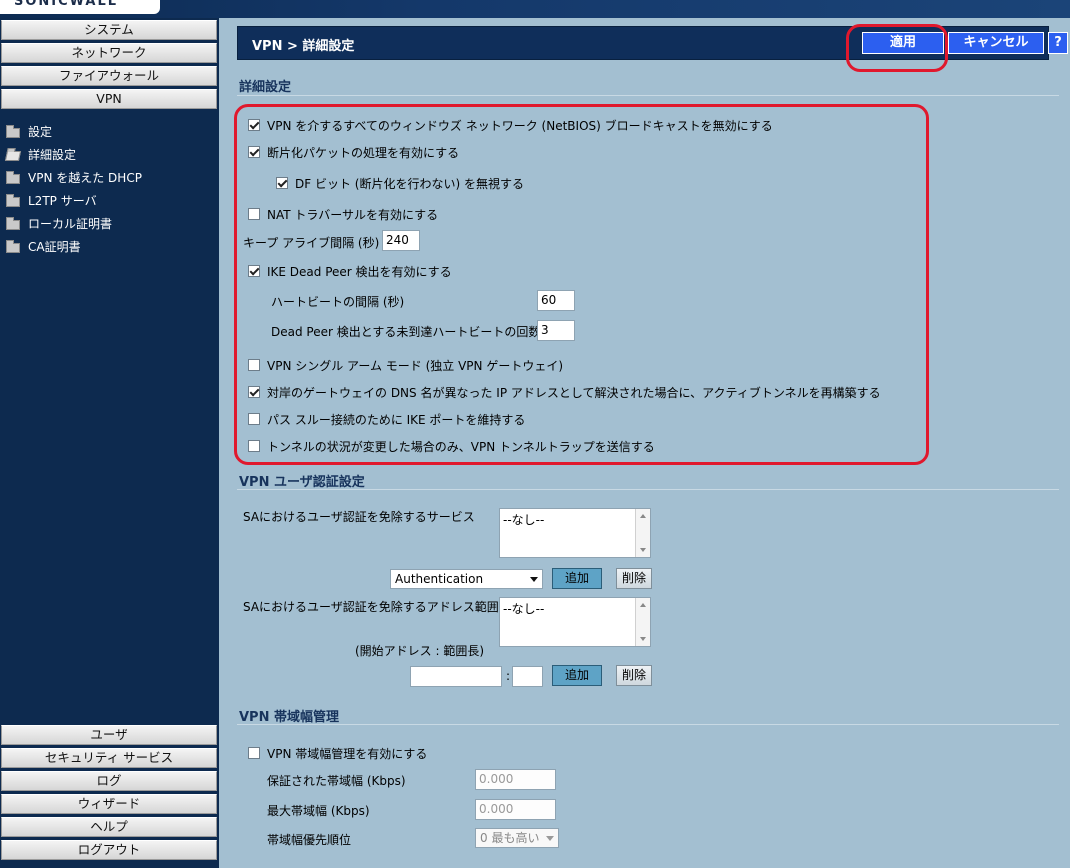  What do you see at coordinates (109, 735) in the screenshot?
I see `sidebar-menu-users: ユーザ` at bounding box center [109, 735].